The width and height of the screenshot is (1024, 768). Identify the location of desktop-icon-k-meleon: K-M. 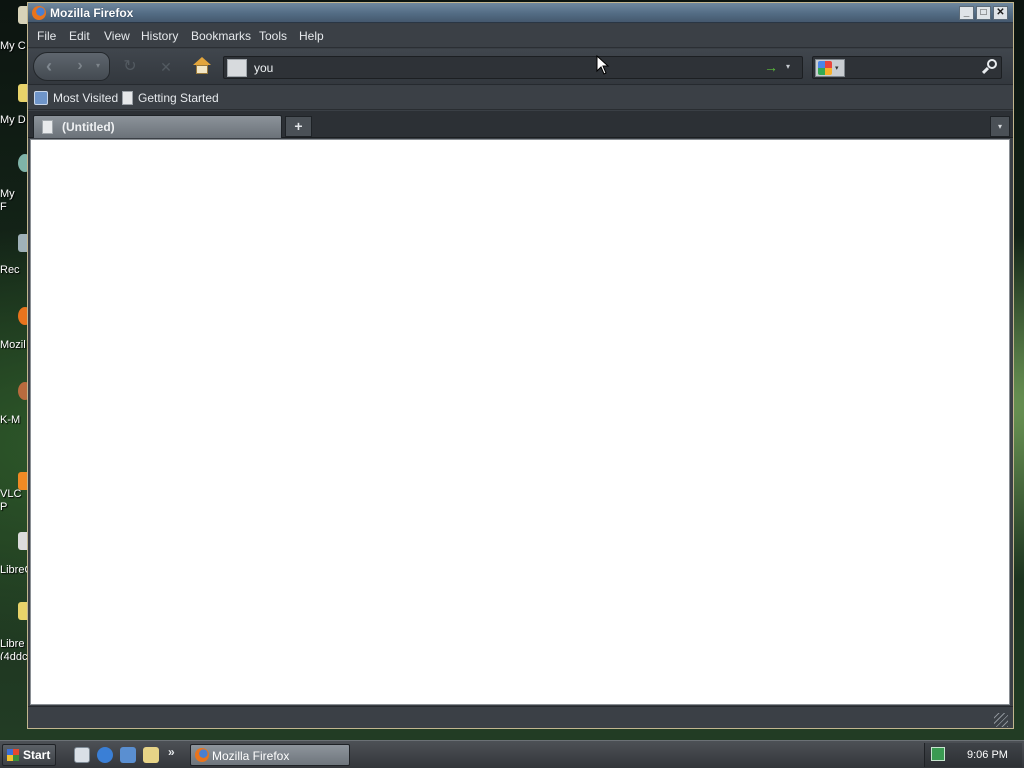
(15, 410).